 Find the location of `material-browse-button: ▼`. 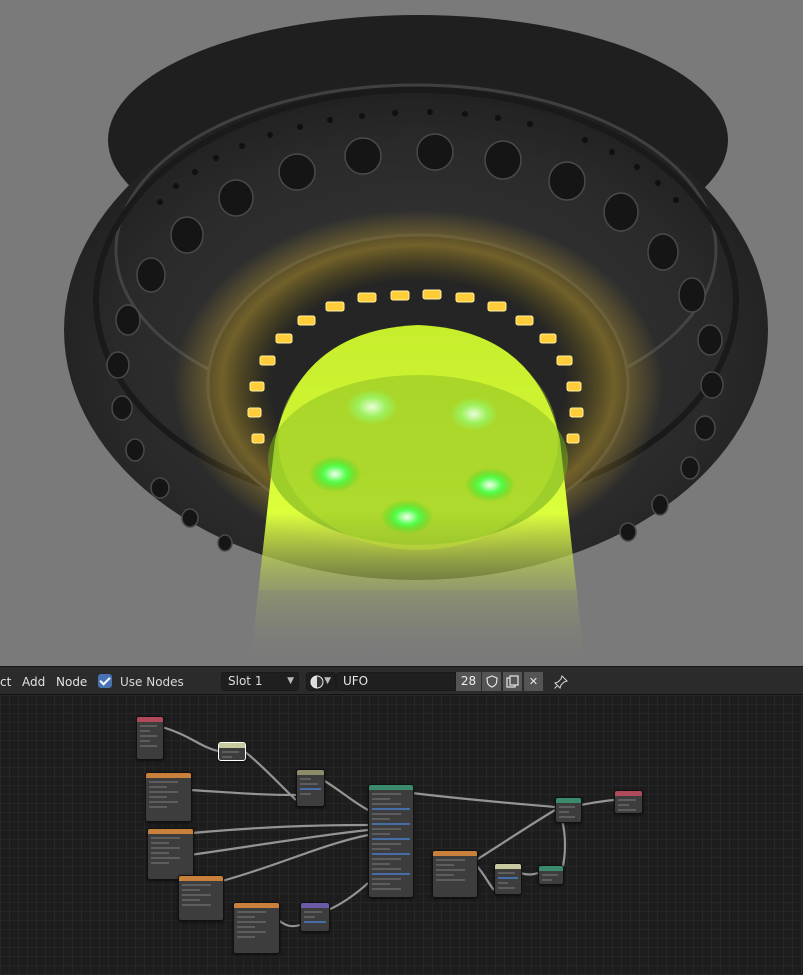

material-browse-button: ▼ is located at coordinates (321, 681).